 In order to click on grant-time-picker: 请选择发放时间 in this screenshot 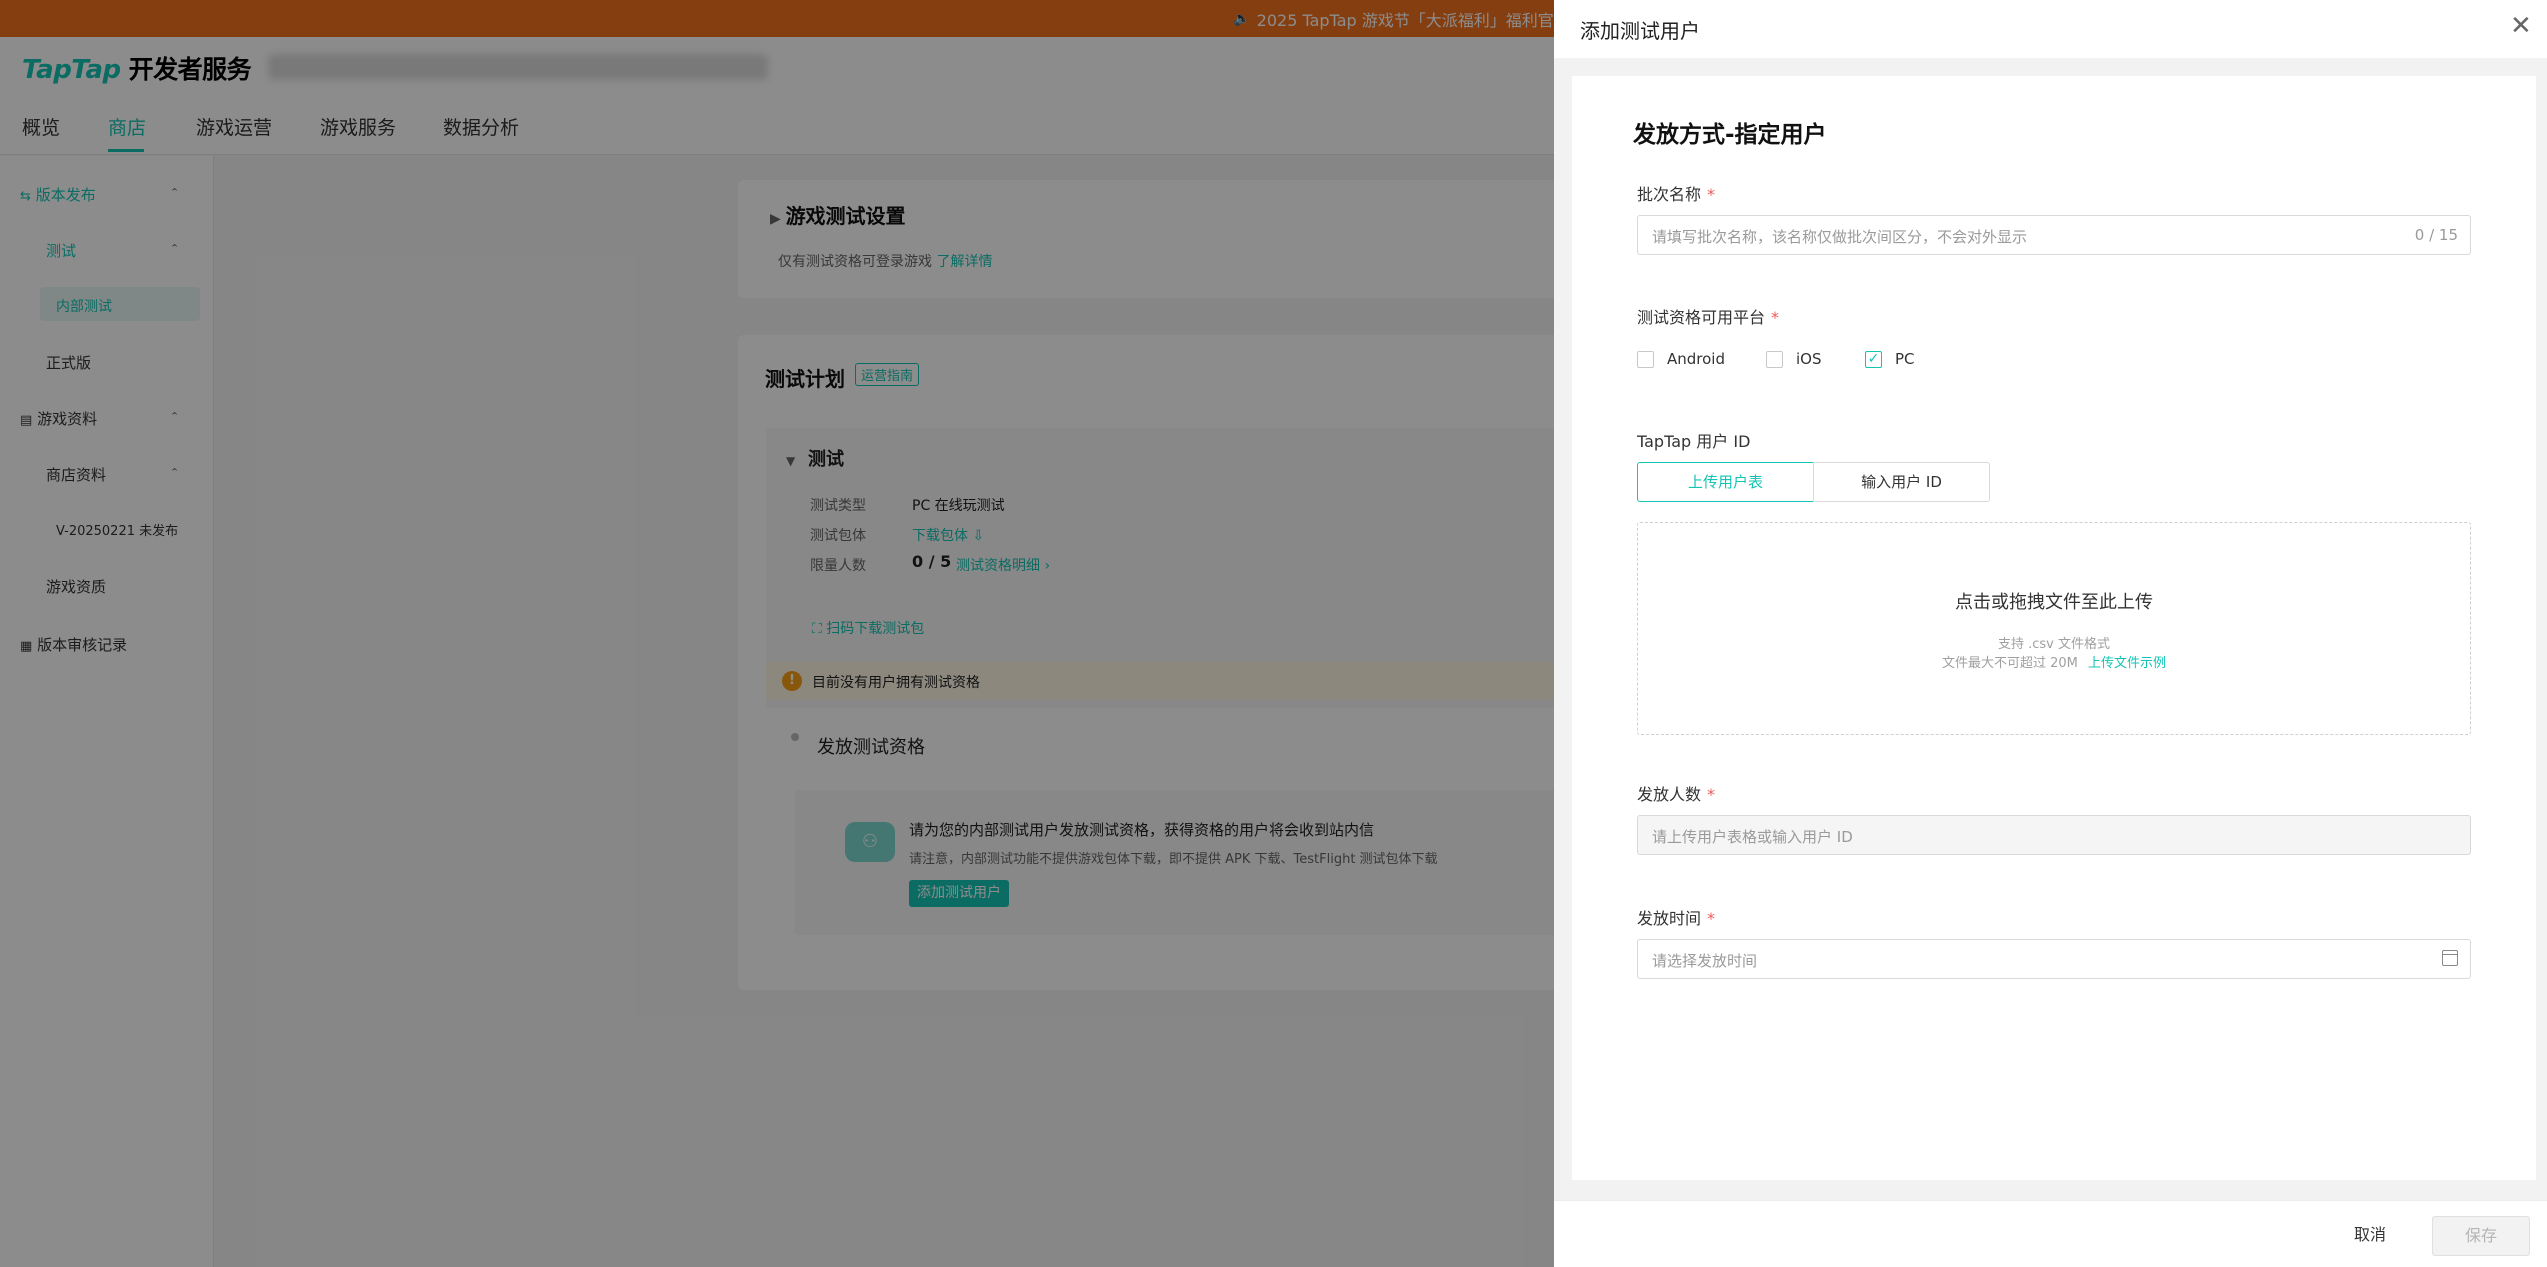, I will do `click(2054, 959)`.